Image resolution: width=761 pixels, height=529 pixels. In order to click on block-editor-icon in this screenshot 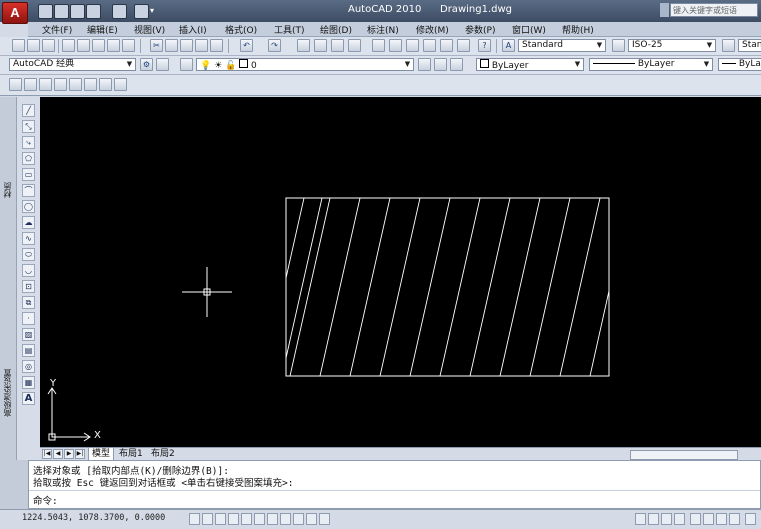, I will do `click(216, 45)`.